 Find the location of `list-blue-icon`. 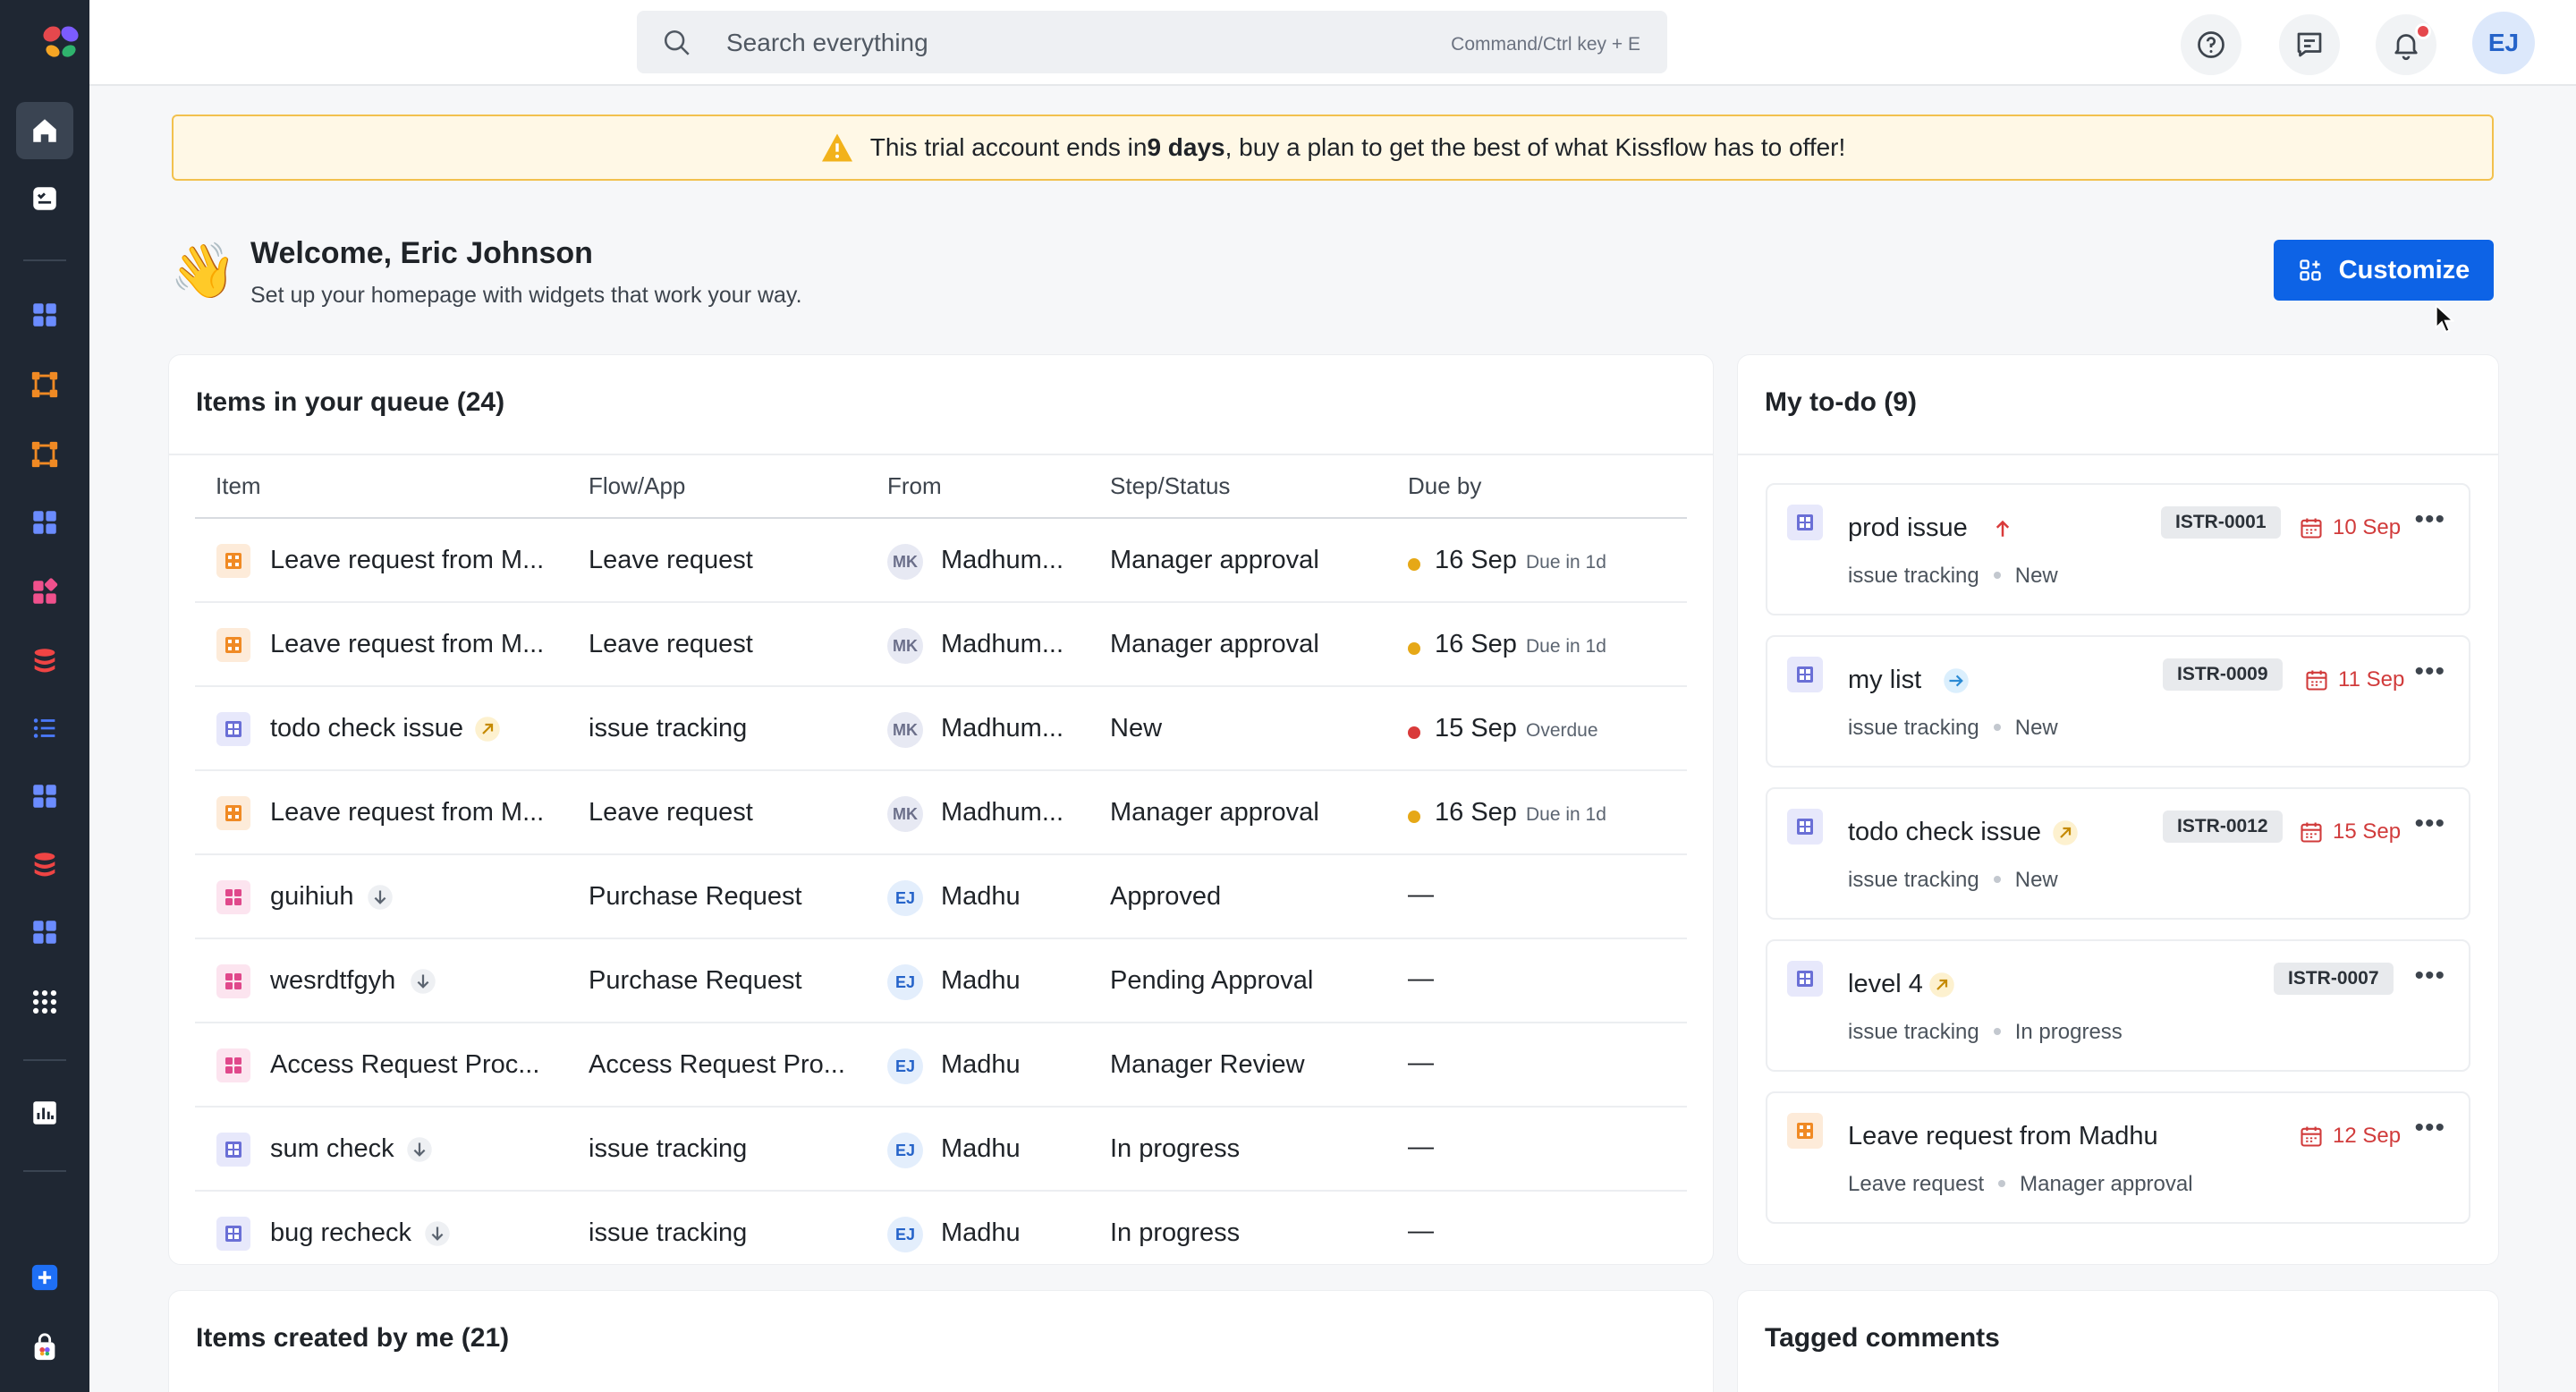

list-blue-icon is located at coordinates (44, 728).